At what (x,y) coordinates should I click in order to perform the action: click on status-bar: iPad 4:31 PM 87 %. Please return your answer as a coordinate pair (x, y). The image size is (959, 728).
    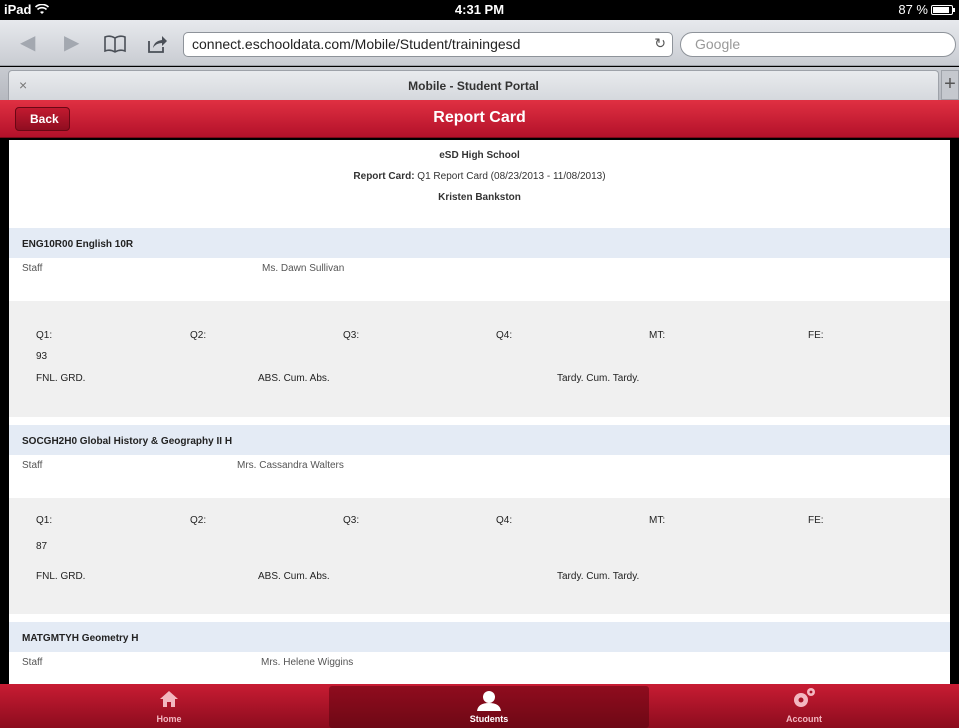
    Looking at the image, I should click on (479, 10).